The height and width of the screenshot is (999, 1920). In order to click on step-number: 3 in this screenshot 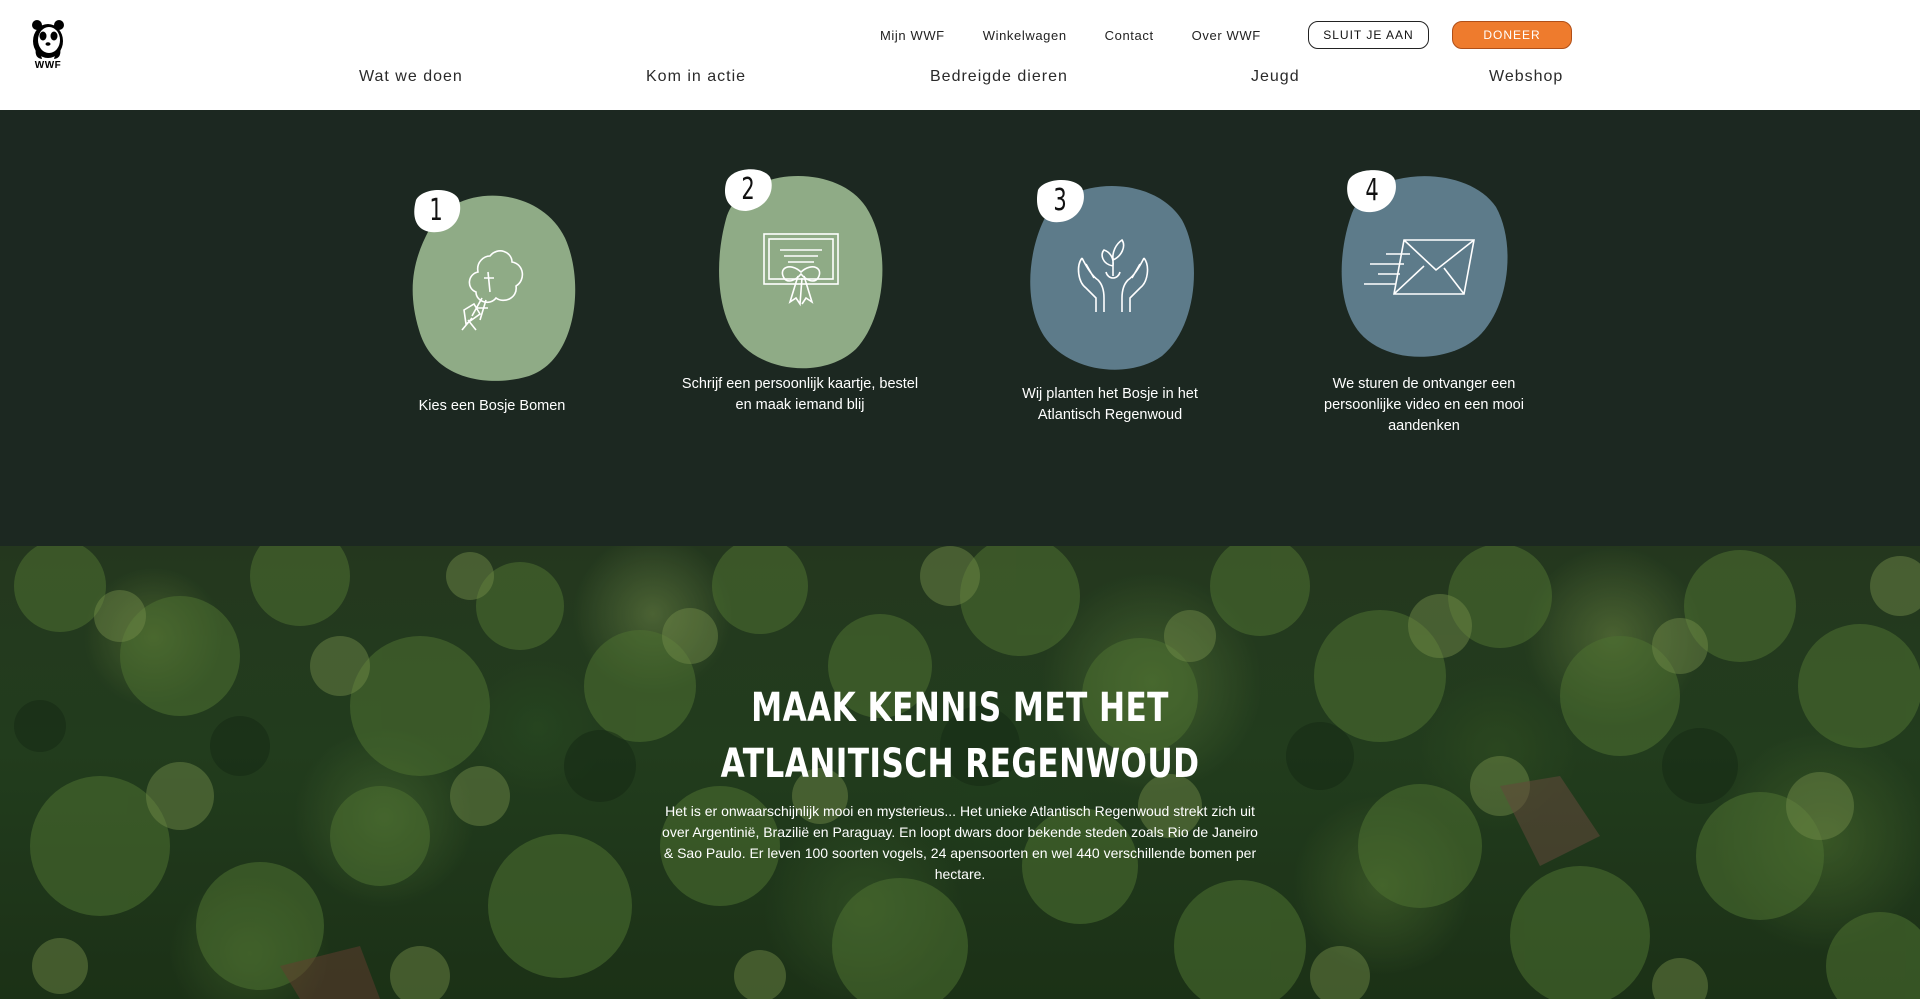, I will do `click(1060, 200)`.